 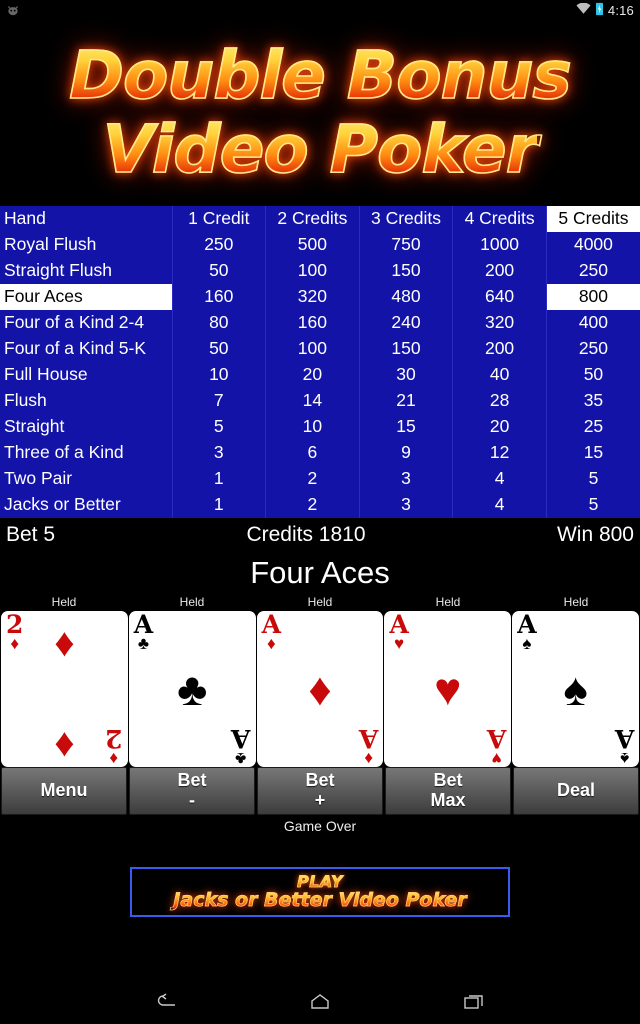 I want to click on card-index-bottom: A ♣, so click(x=241, y=745).